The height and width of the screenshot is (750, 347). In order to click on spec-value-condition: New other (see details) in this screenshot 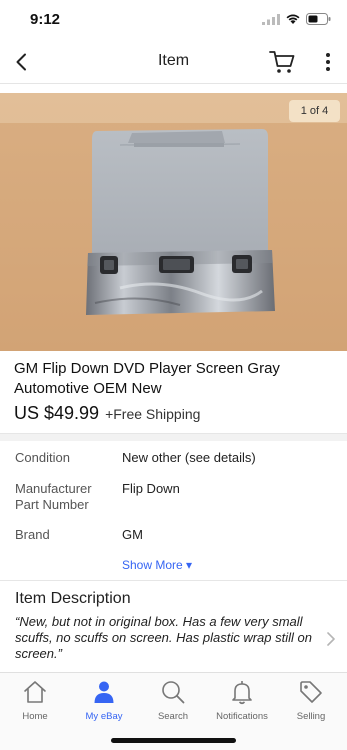, I will do `click(189, 458)`.